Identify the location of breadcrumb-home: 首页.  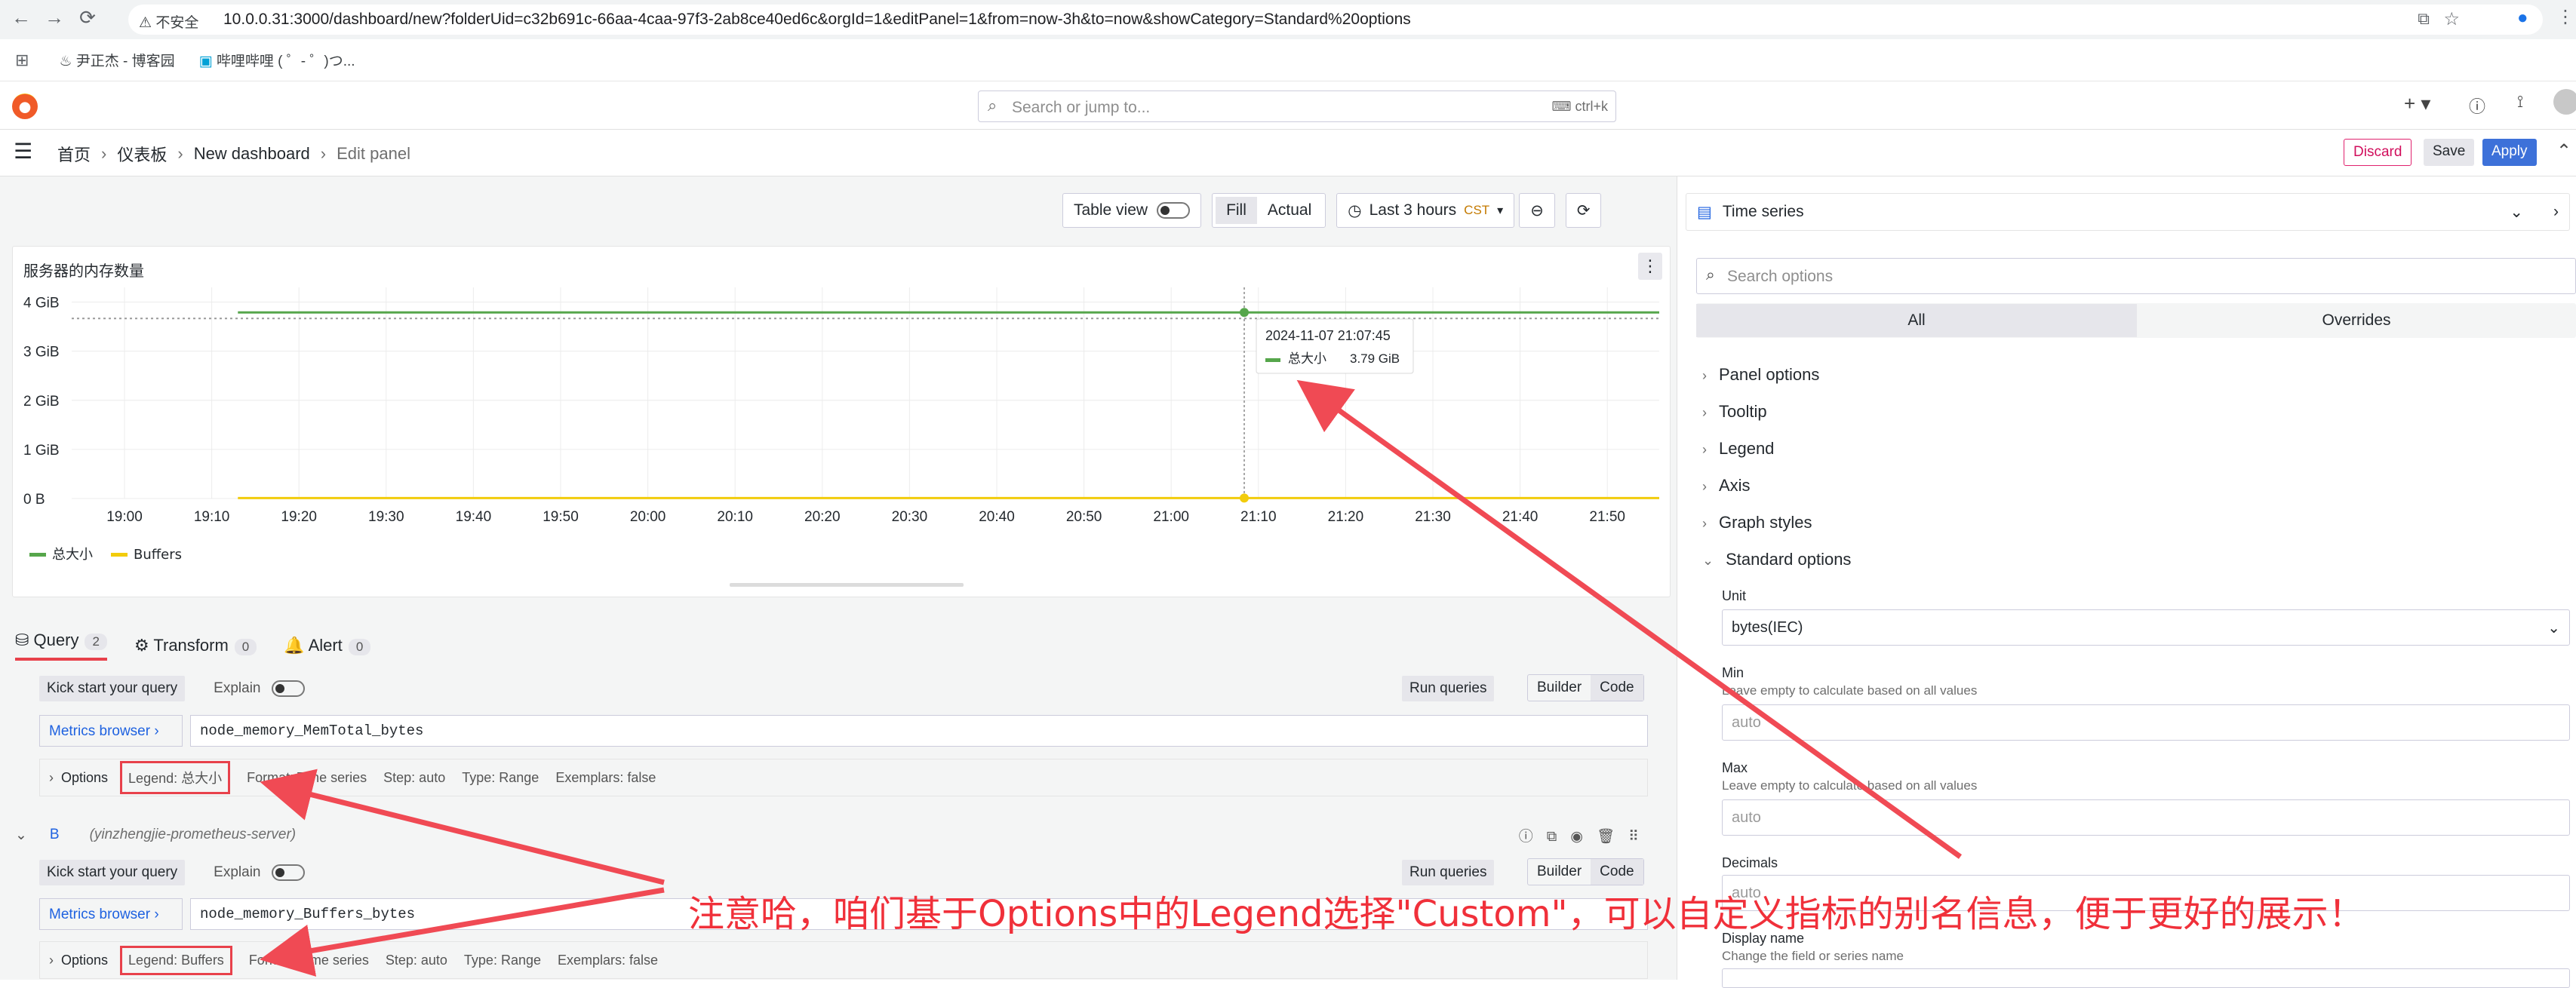
(74, 154).